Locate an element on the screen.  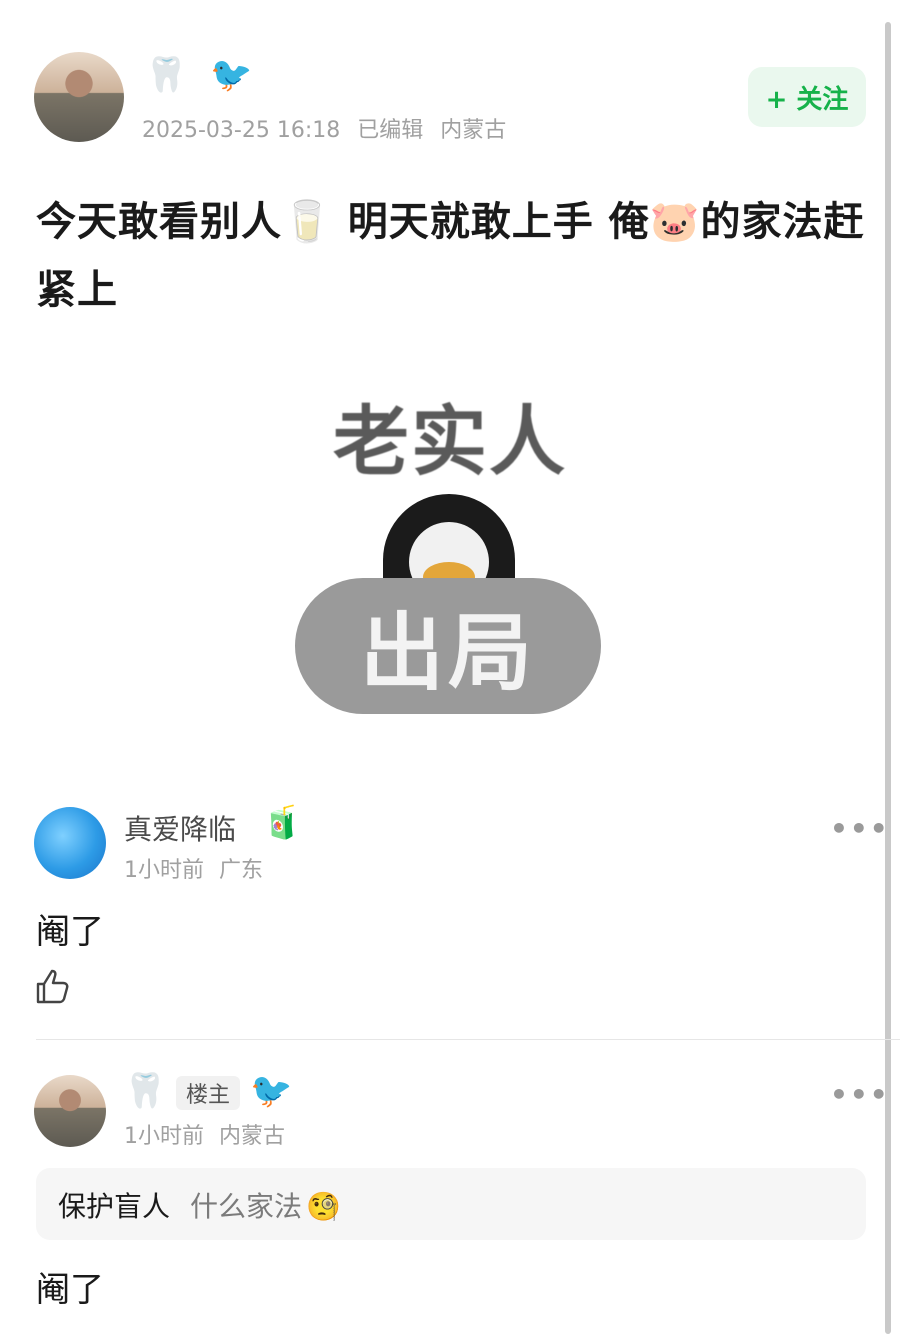
reply-meta: 1小时前 内蒙古 is located at coordinates (204, 1134).